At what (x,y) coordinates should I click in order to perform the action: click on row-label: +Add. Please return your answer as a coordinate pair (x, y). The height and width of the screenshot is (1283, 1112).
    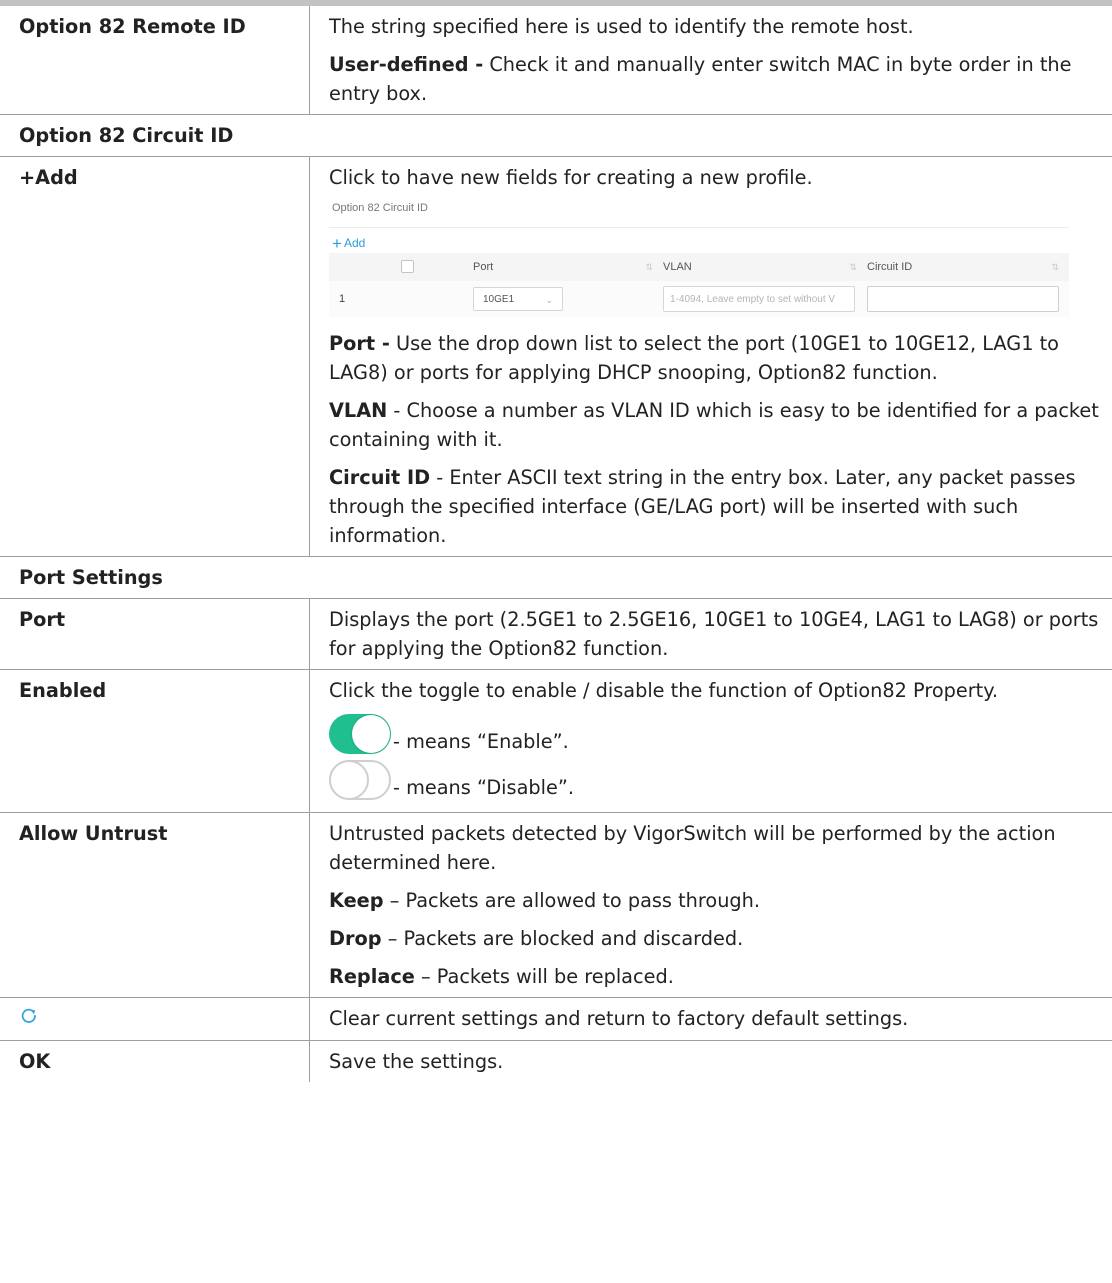
    Looking at the image, I should click on (155, 356).